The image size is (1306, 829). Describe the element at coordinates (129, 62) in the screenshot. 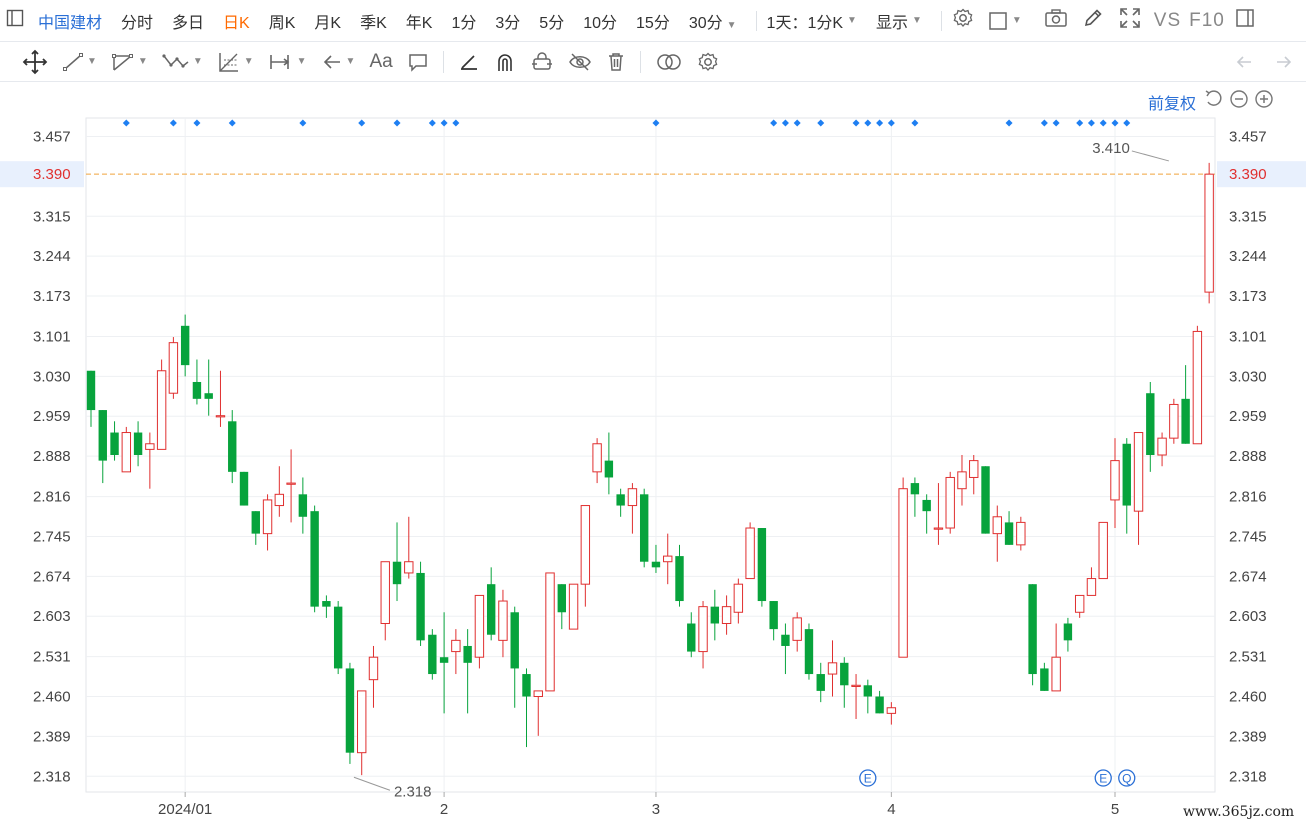

I see `channel-tool: ▼` at that location.